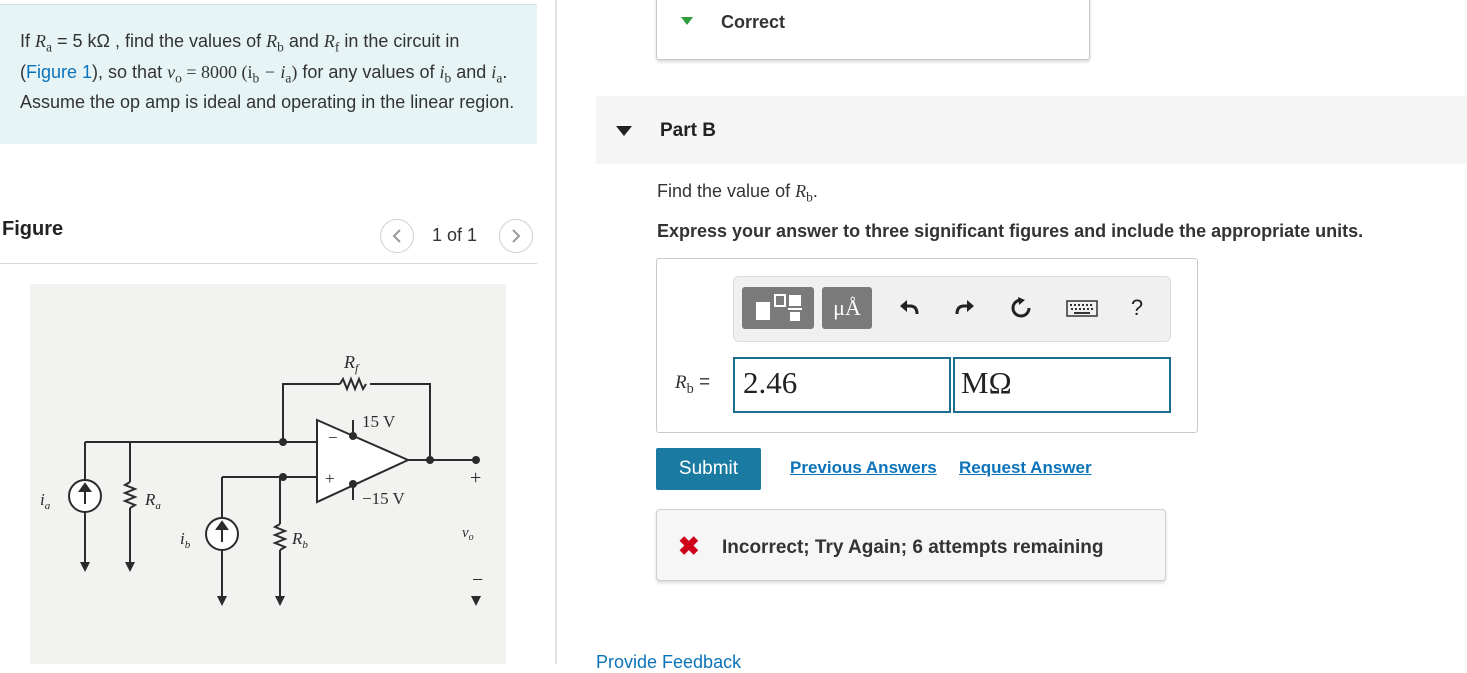 The width and height of the screenshot is (1467, 673). What do you see at coordinates (33, 229) in the screenshot?
I see `figure-title: Figure` at bounding box center [33, 229].